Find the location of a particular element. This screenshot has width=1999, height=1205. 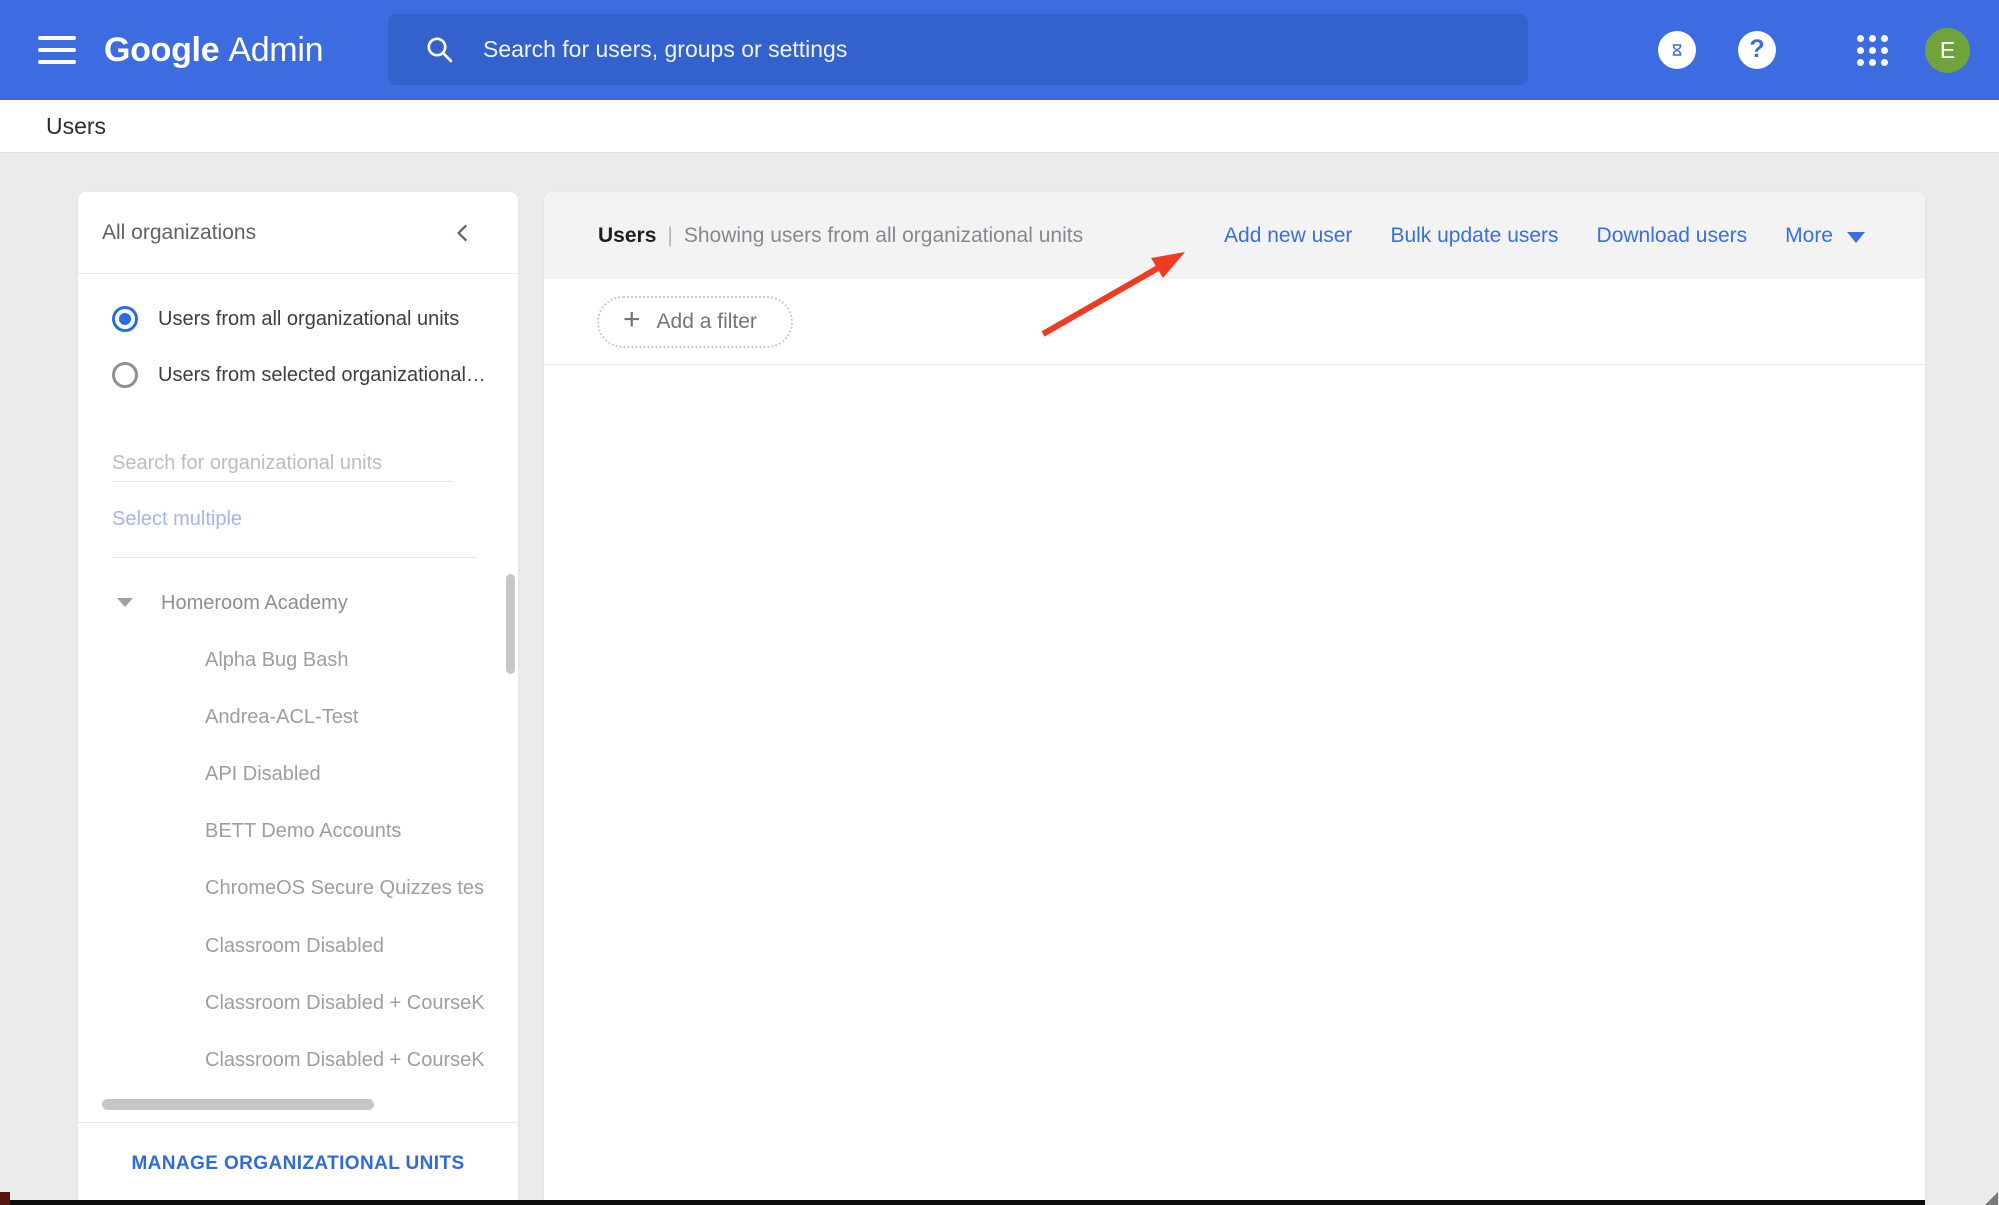

org-tree-item: Classroom Disabled is located at coordinates (361, 946).